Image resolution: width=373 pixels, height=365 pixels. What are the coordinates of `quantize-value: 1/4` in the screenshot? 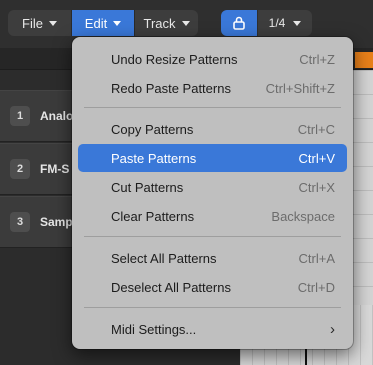 It's located at (277, 23).